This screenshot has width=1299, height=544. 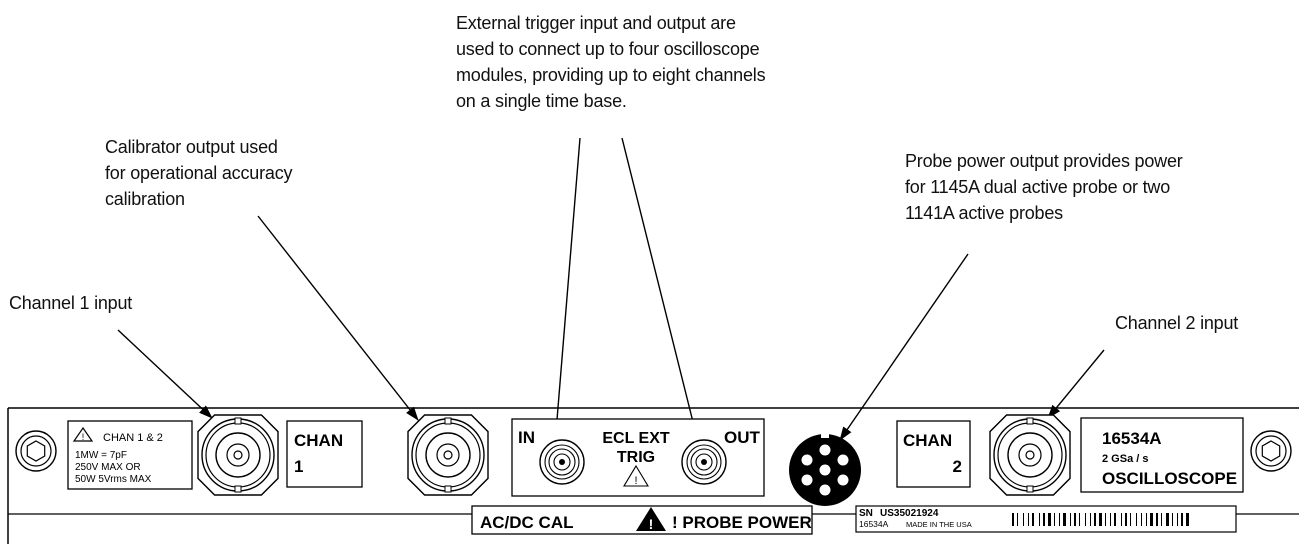 I want to click on cal-probe-power-label: AC/DC CAL ! ! PROBE POWER, so click(x=642, y=520).